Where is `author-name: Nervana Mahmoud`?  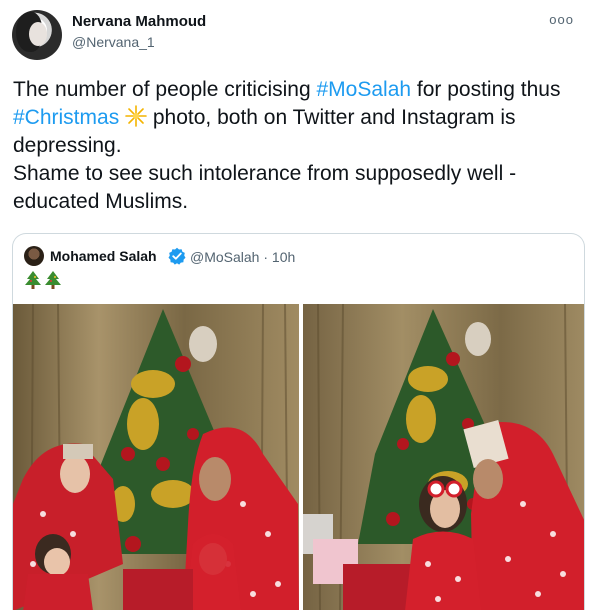 author-name: Nervana Mahmoud is located at coordinates (139, 21).